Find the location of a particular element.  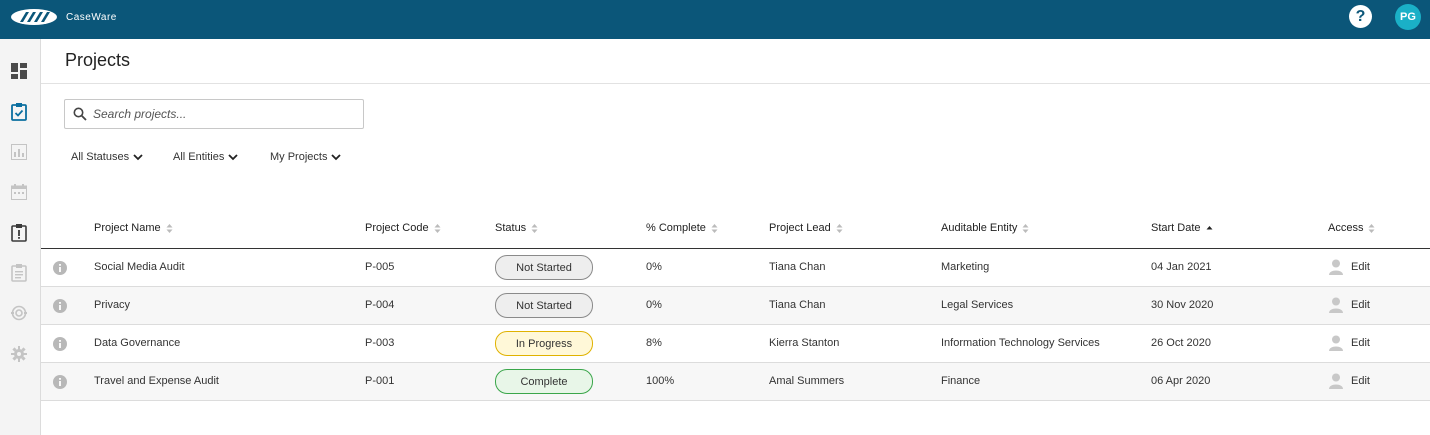

column-header-status: Status is located at coordinates (516, 228).